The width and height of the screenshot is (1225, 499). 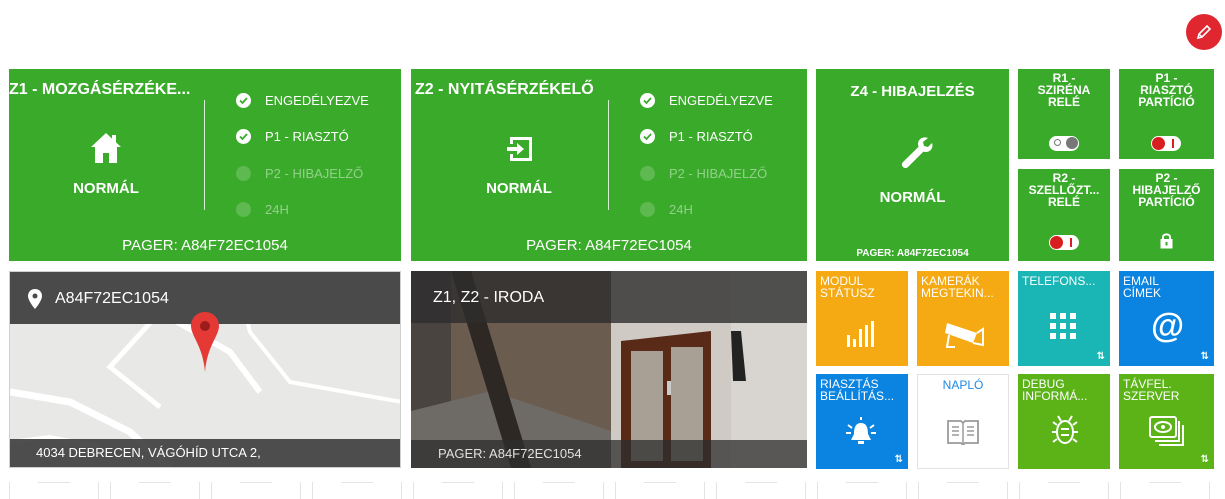 I want to click on book-icon, so click(x=963, y=432).